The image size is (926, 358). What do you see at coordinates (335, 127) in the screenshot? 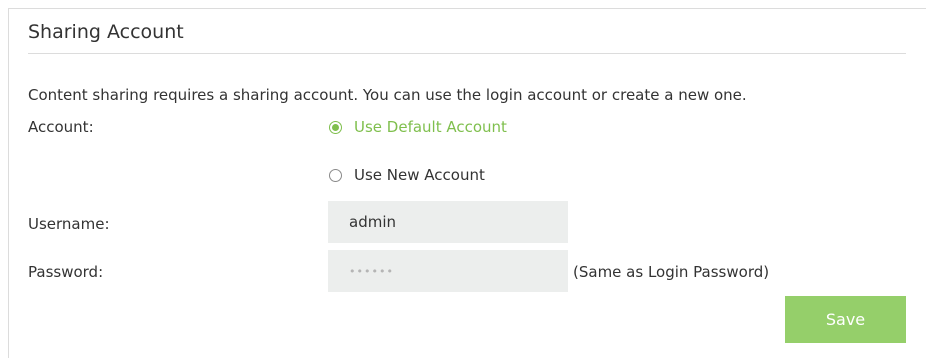
I see `radio-checked-icon` at bounding box center [335, 127].